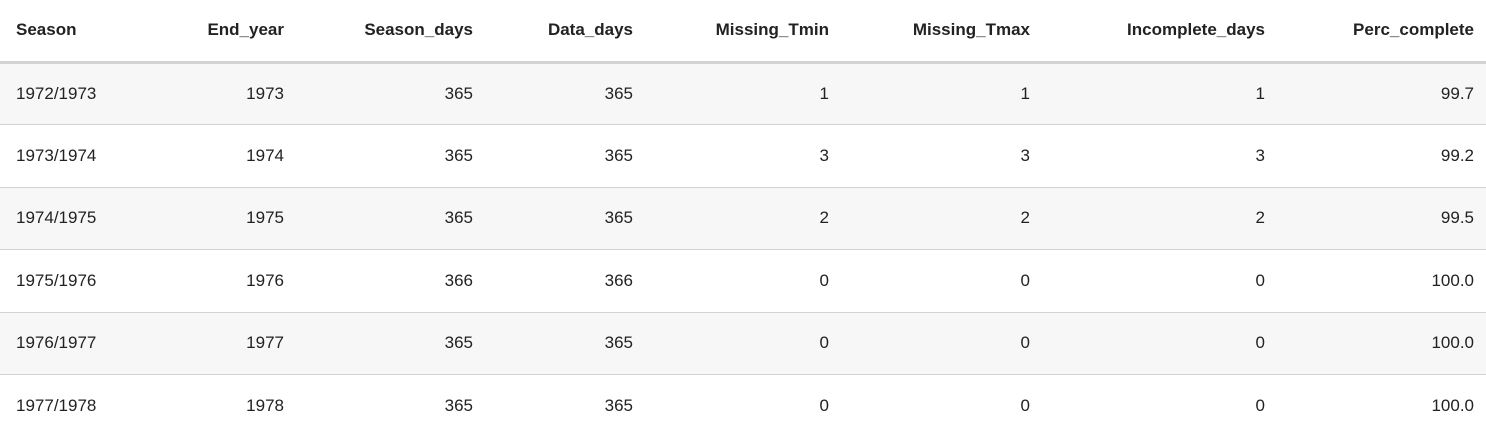 The width and height of the screenshot is (1486, 432). What do you see at coordinates (223, 281) in the screenshot?
I see `cell-end-year: 1976` at bounding box center [223, 281].